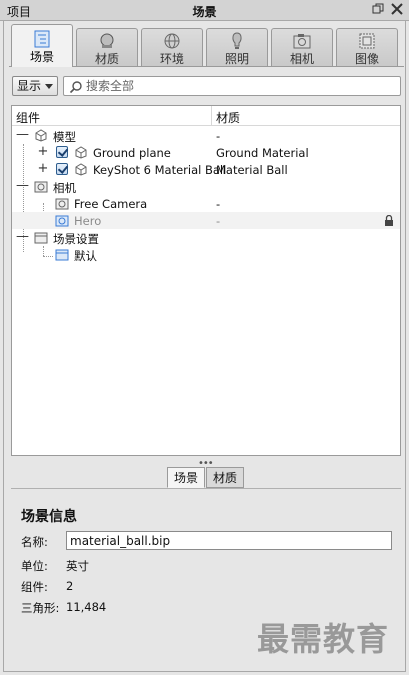 This screenshot has height=675, width=409. I want to click on tab-camera: 相机, so click(302, 47).